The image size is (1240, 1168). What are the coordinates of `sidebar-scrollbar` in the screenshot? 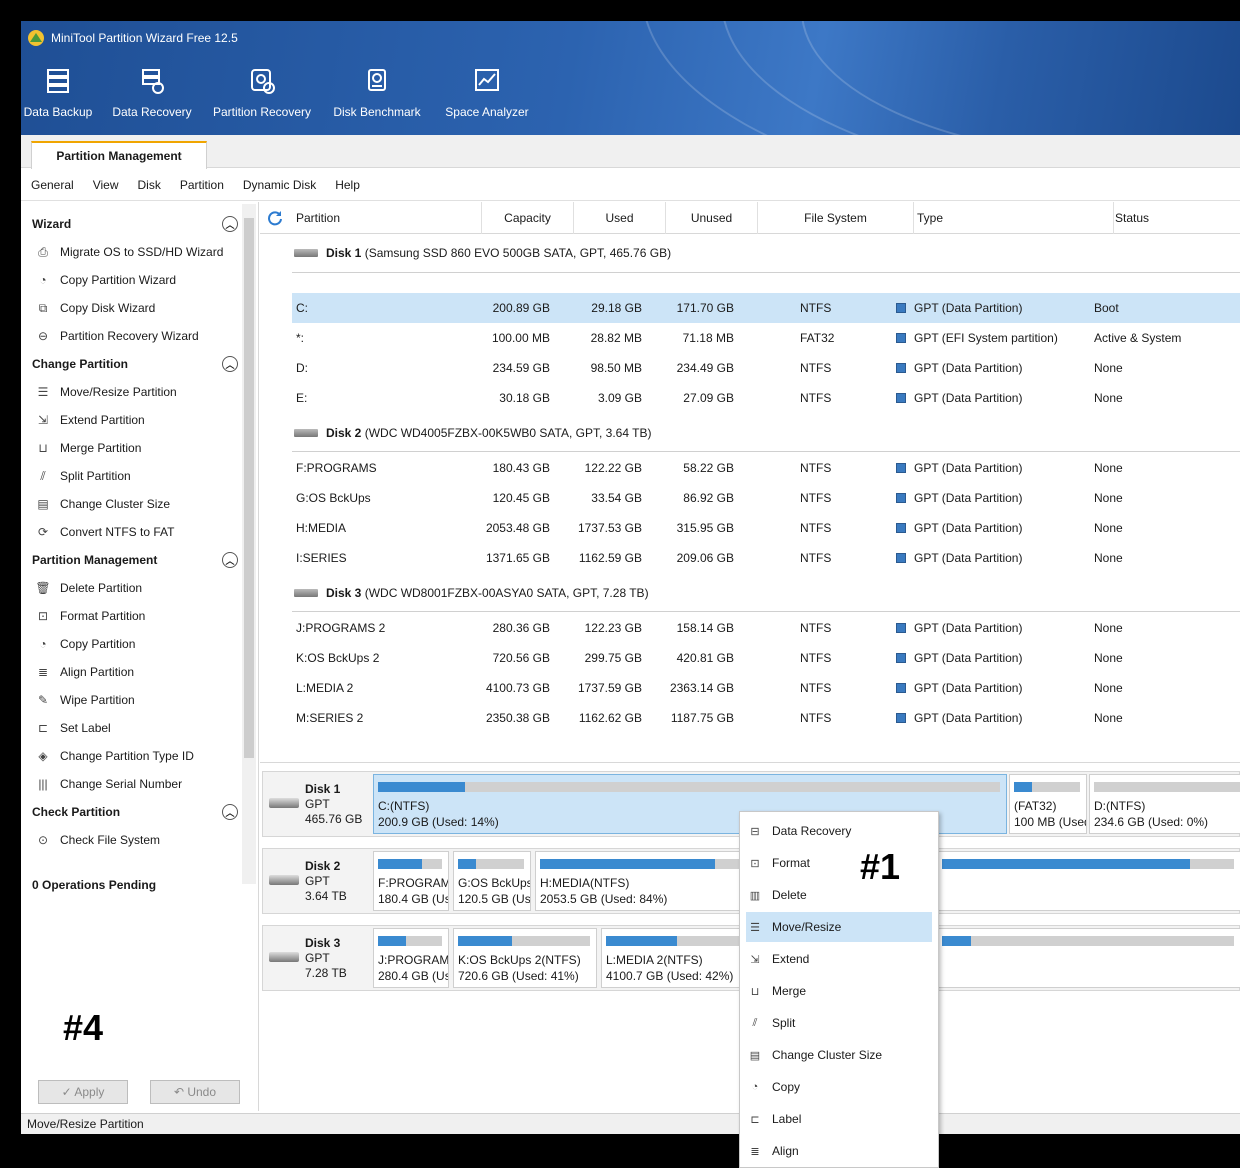 It's located at (249, 544).